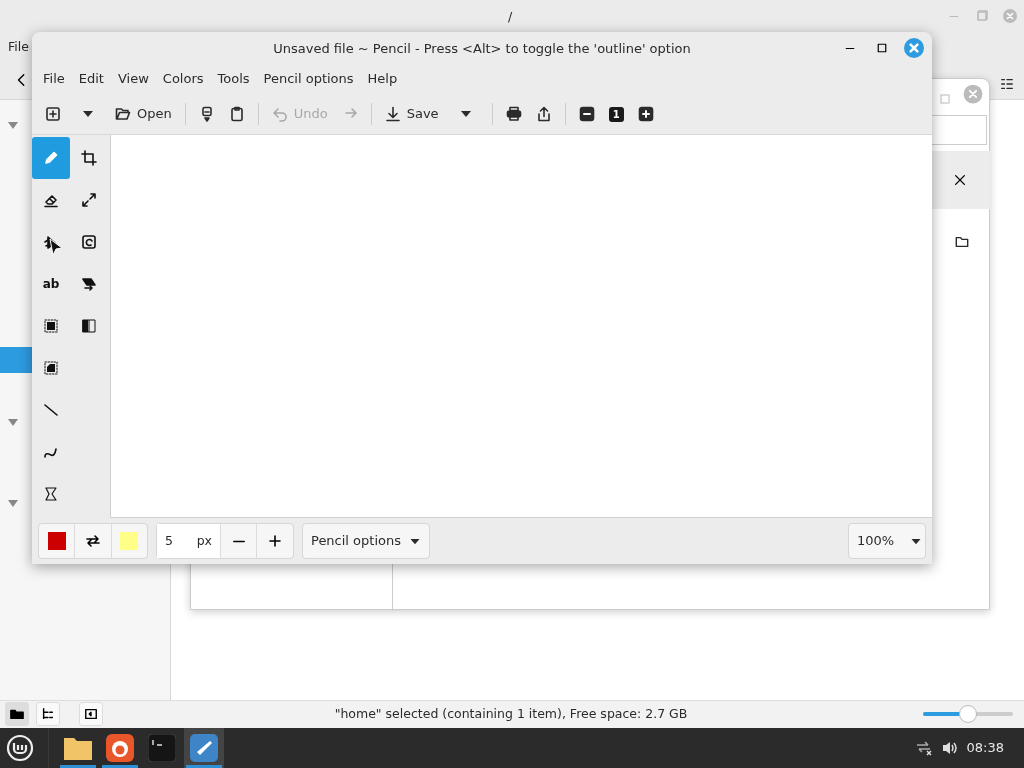 Image resolution: width=1024 pixels, height=768 pixels. I want to click on minus-square-icon, so click(586, 114).